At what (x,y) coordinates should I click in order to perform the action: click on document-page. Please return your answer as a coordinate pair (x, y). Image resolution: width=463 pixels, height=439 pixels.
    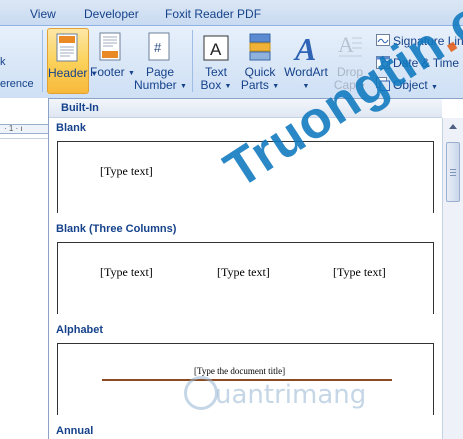
    Looking at the image, I should click on (24, 288).